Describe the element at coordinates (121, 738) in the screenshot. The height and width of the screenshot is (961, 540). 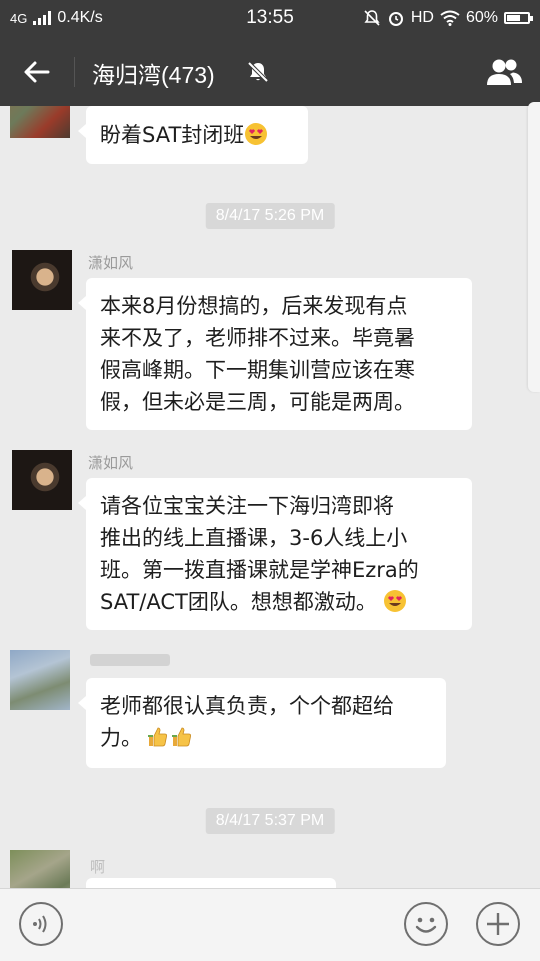
I see `message-line: 力。` at that location.